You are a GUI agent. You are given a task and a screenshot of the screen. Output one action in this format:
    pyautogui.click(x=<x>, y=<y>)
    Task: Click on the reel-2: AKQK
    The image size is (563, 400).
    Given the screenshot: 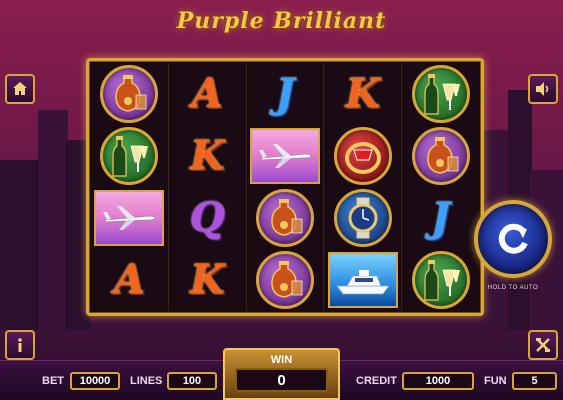 What is the action you would take?
    pyautogui.click(x=208, y=187)
    